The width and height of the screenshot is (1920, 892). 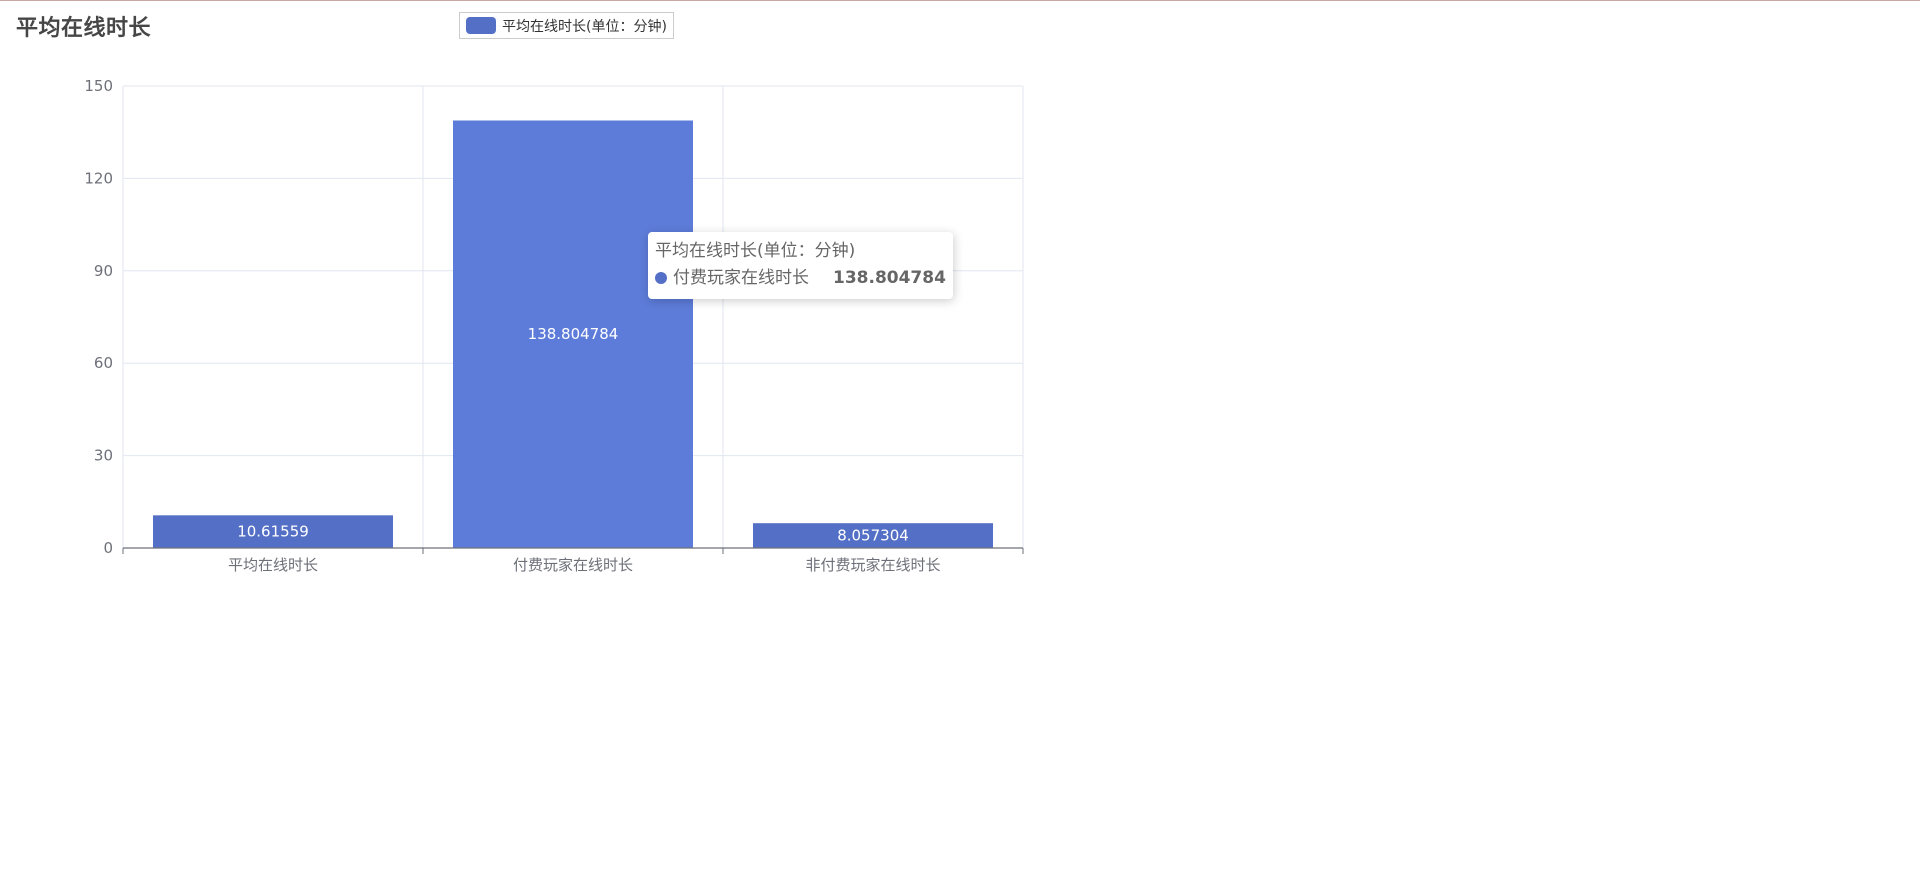 I want to click on x-tick-label: 付费玩家在线时长, so click(x=573, y=565).